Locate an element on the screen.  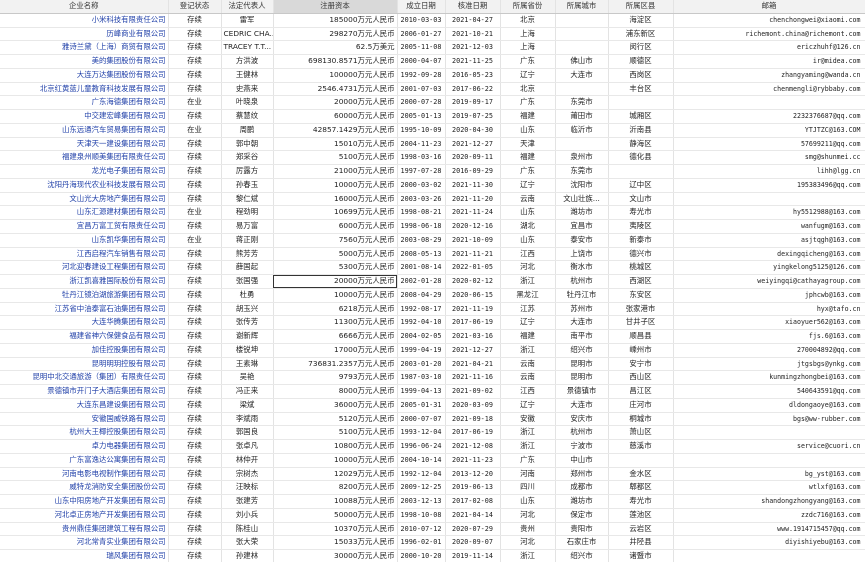
cell-email: ericzhuhf@126.cn is located at coordinates (769, 47).